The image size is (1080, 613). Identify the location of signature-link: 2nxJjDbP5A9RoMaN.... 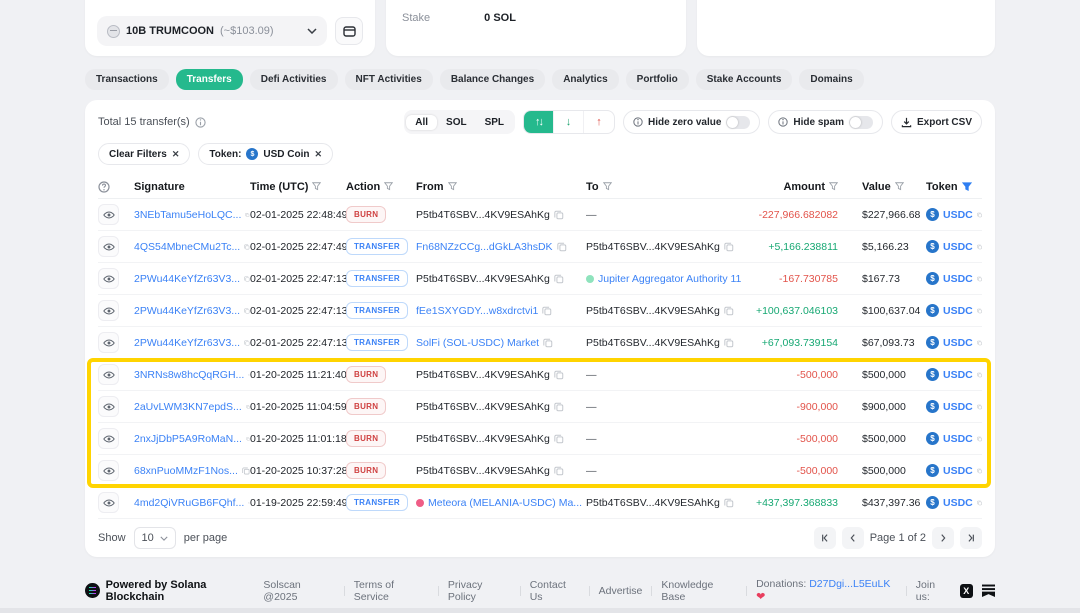
(188, 439).